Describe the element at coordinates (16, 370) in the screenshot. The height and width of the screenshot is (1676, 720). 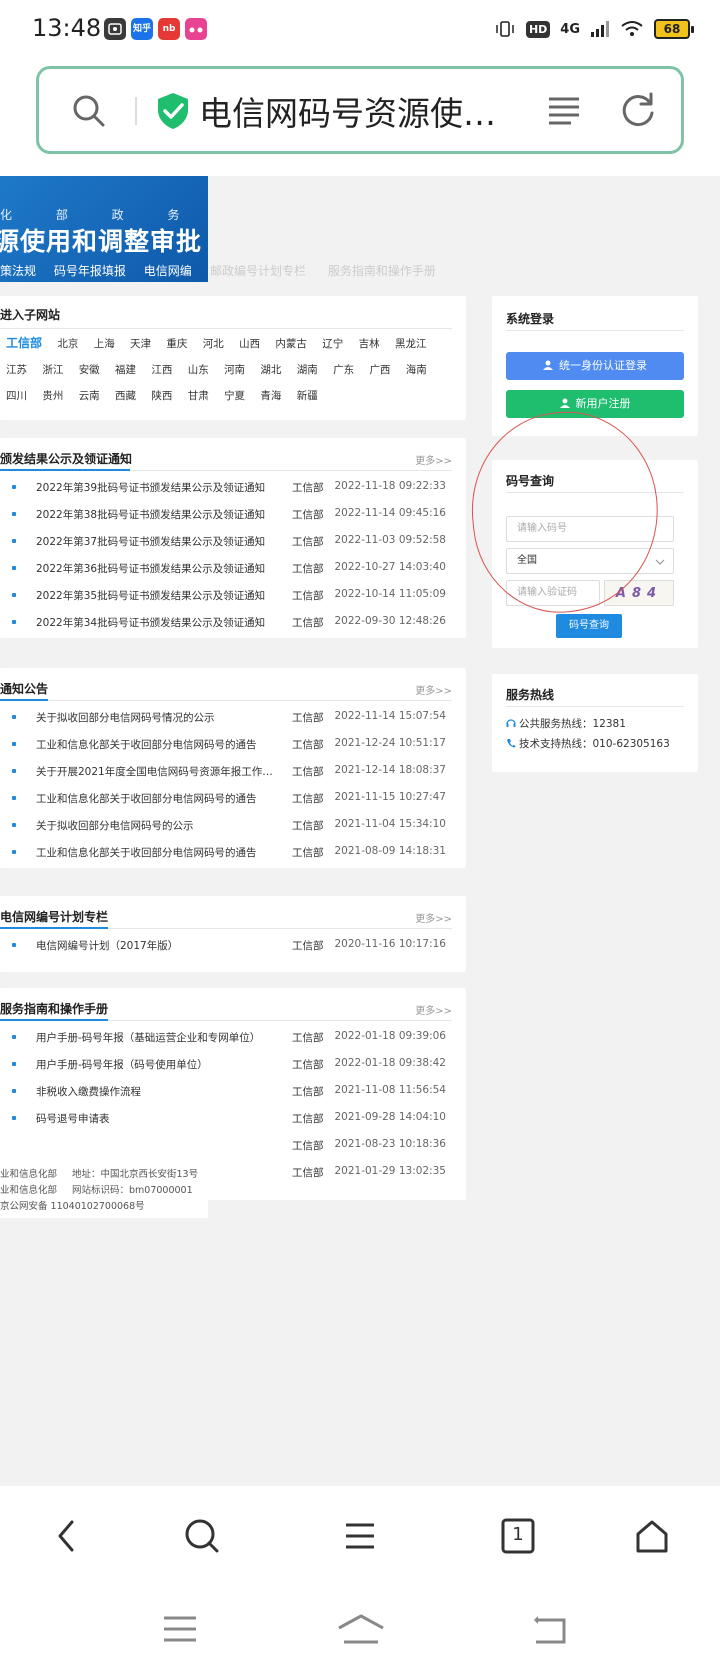
I see `region-link: 江苏` at that location.